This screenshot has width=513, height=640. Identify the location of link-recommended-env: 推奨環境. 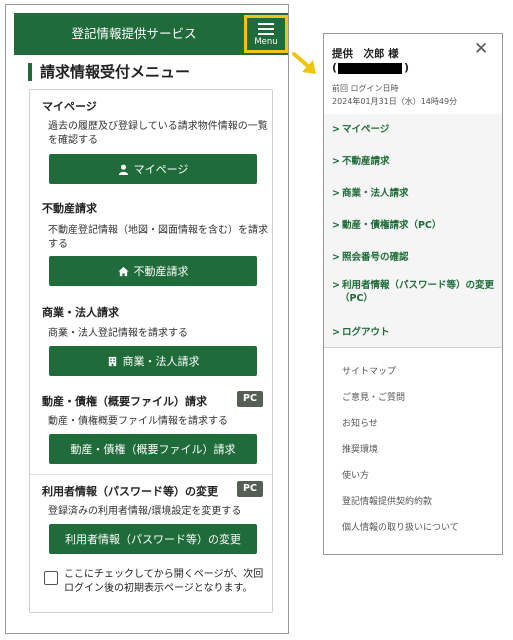
(360, 448).